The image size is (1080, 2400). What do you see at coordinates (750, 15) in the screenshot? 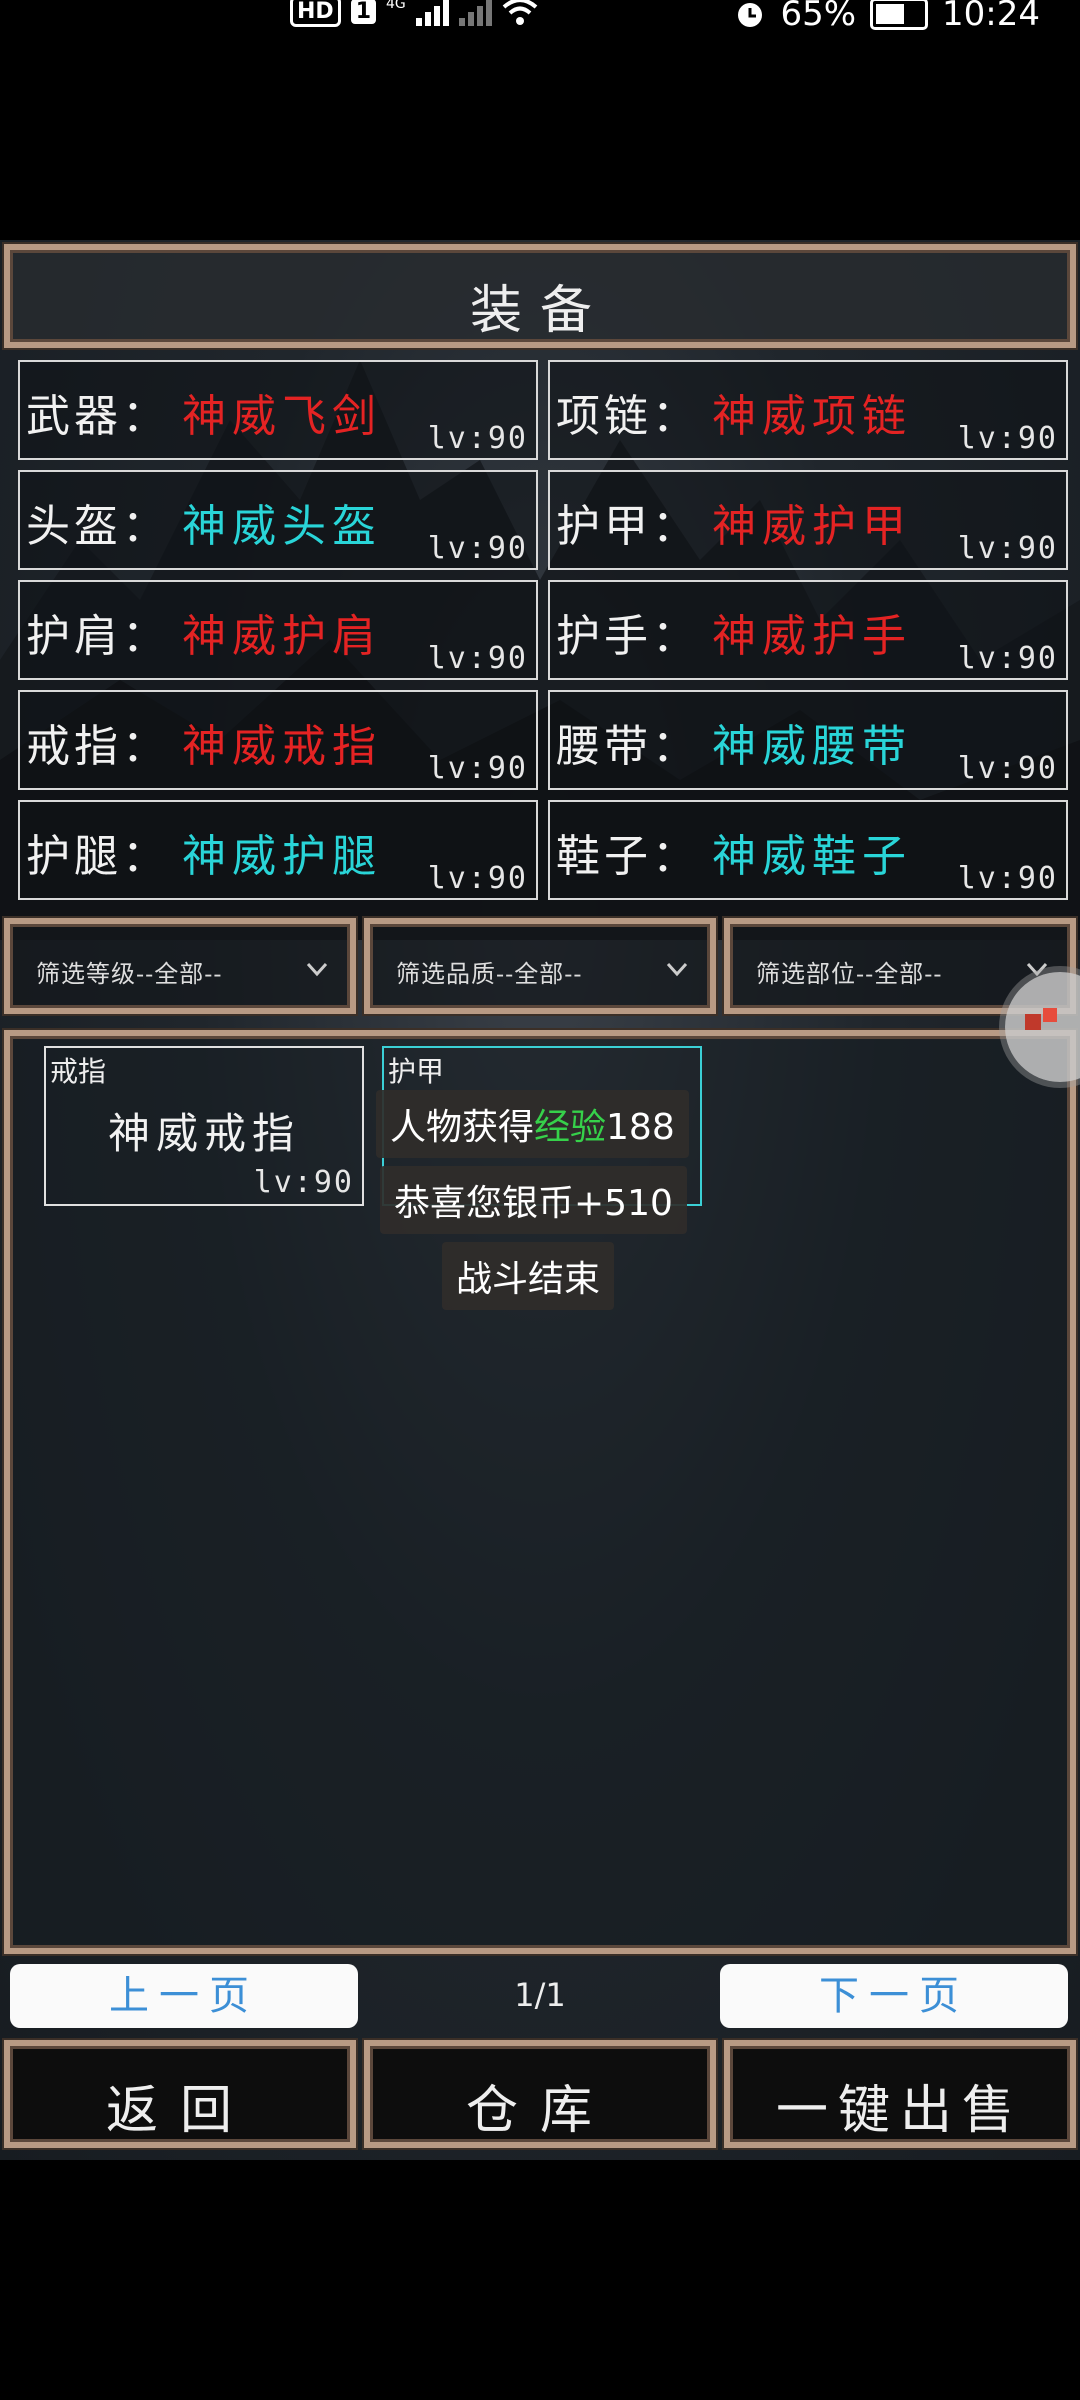
I see `alarm-icon` at bounding box center [750, 15].